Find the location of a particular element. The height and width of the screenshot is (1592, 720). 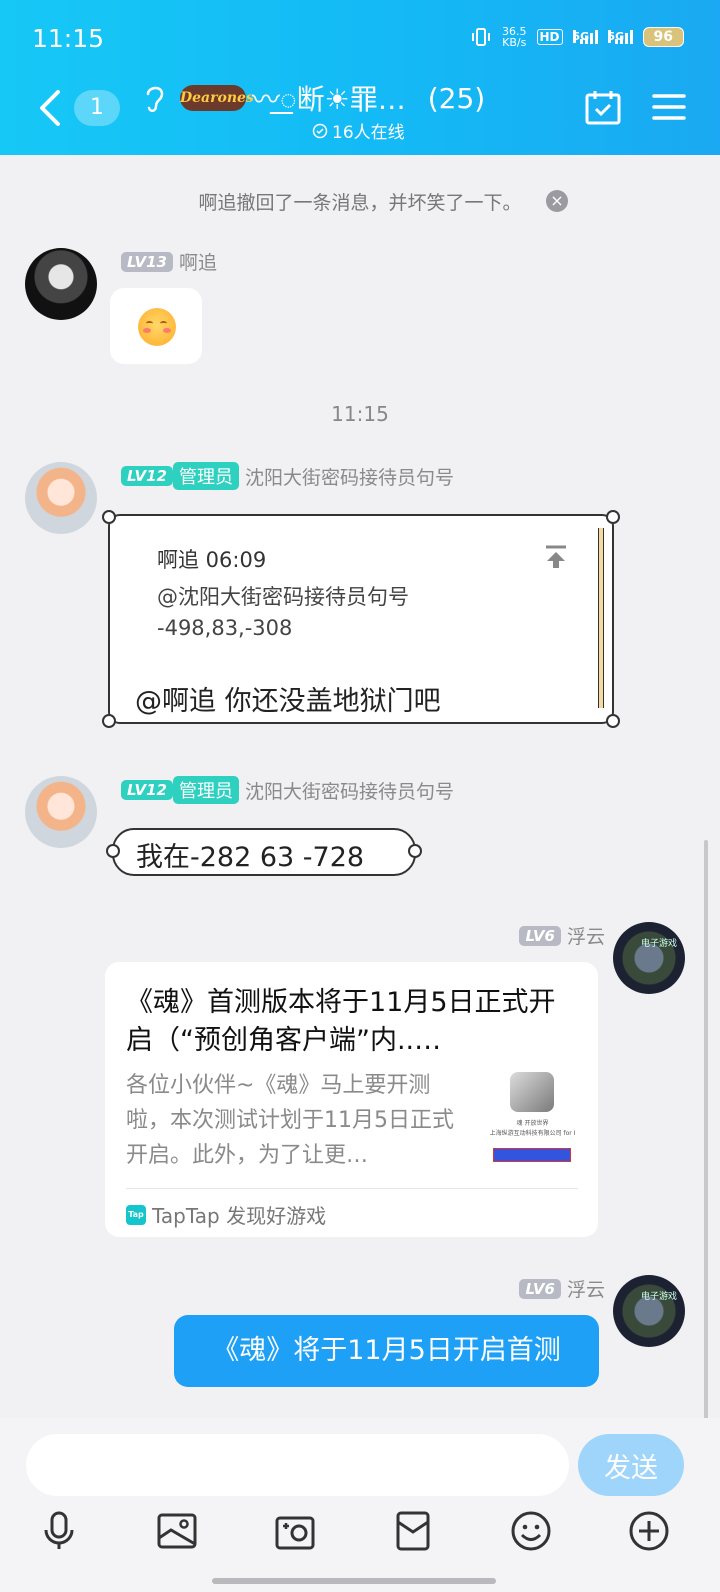

blushing-face-icon is located at coordinates (157, 327).